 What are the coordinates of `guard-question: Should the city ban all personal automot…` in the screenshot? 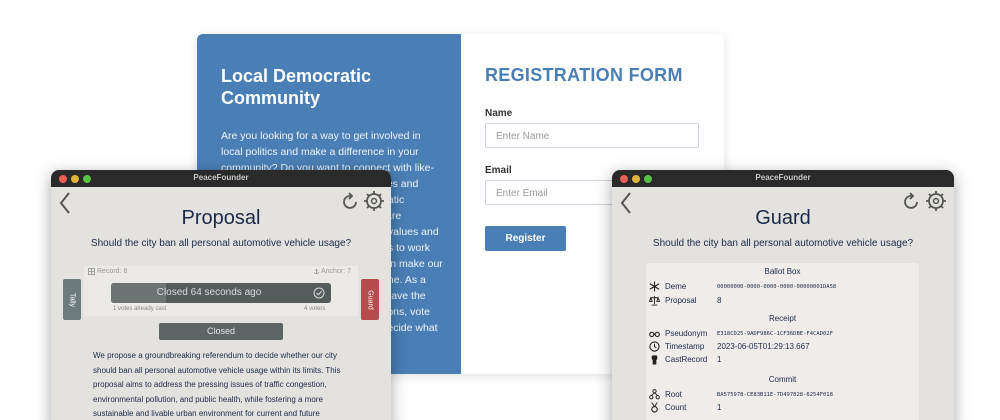 It's located at (783, 243).